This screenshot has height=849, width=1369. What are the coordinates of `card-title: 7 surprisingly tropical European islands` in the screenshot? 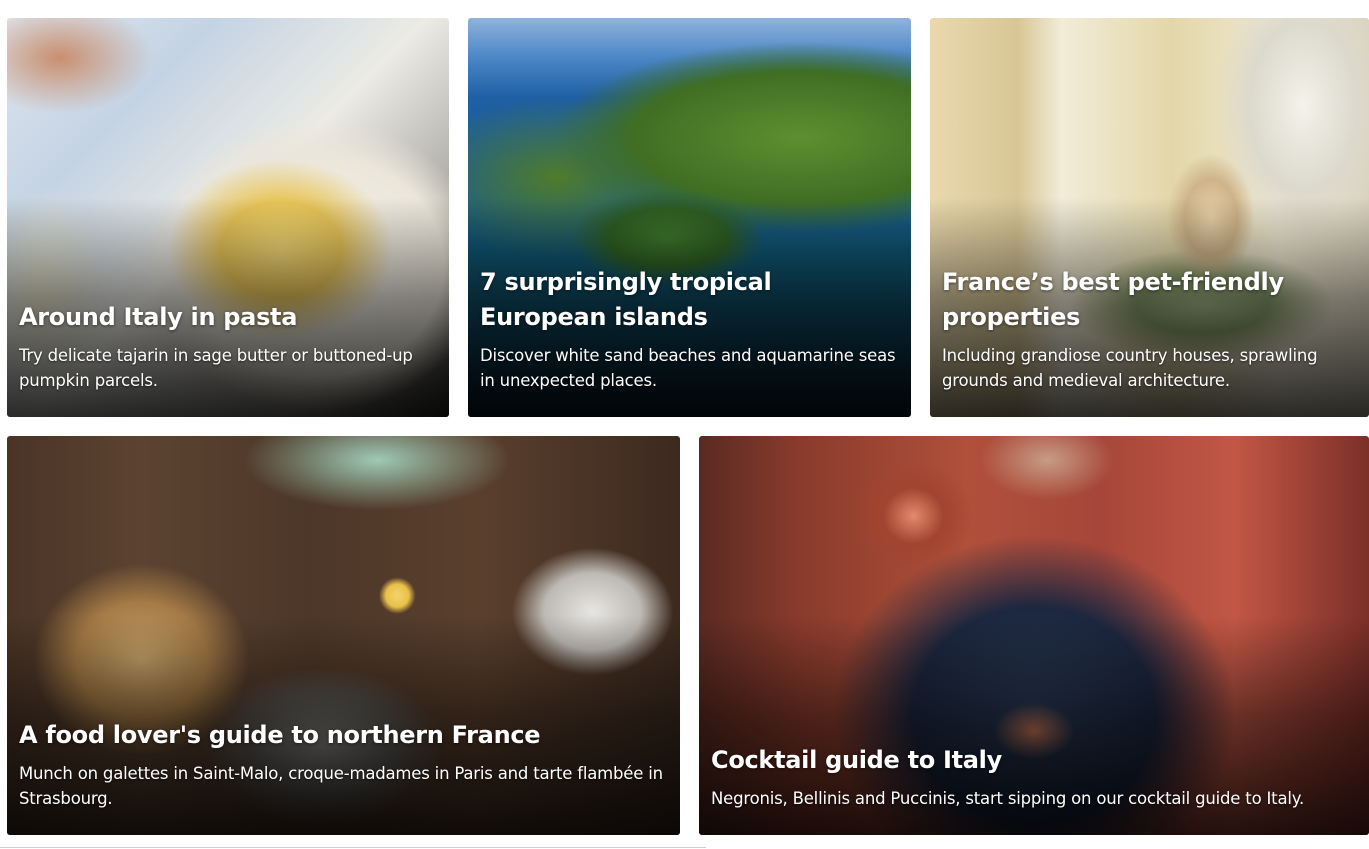 It's located at (626, 299).